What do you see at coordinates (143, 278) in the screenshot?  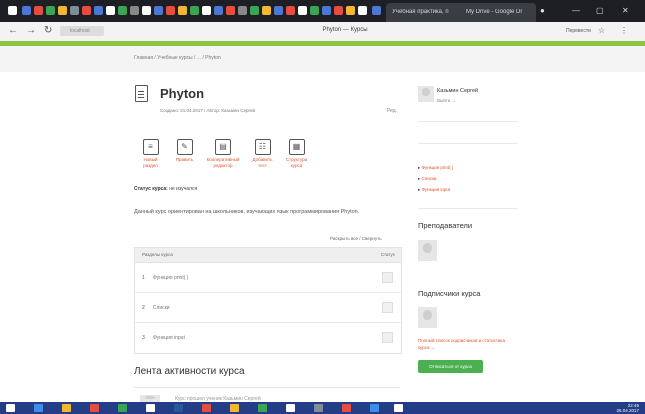 I see `row-number: 1` at bounding box center [143, 278].